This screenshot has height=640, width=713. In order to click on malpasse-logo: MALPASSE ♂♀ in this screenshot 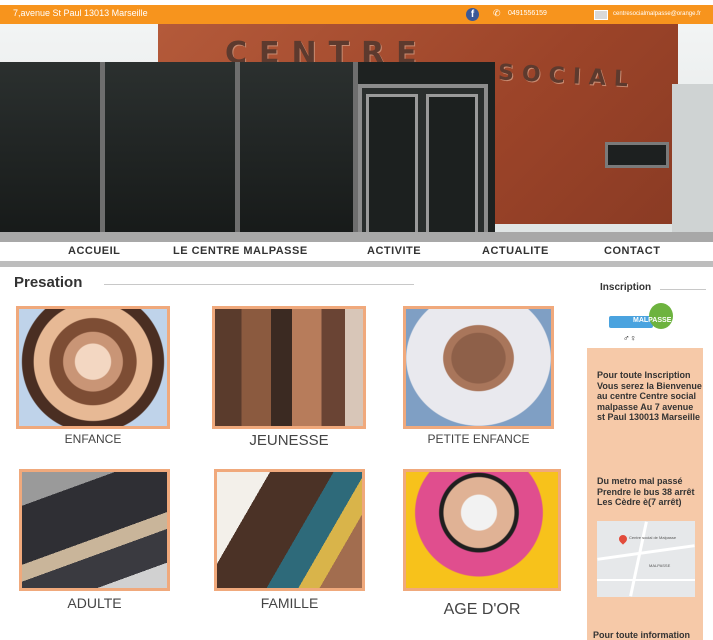, I will do `click(641, 324)`.